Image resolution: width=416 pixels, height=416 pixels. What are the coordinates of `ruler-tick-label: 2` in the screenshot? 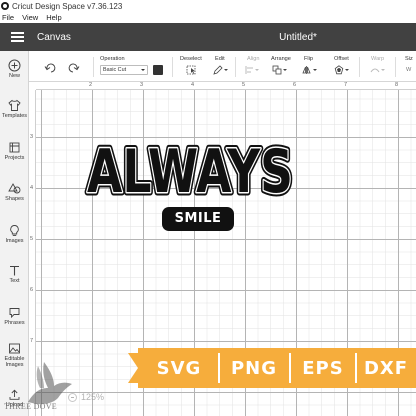 It's located at (91, 85).